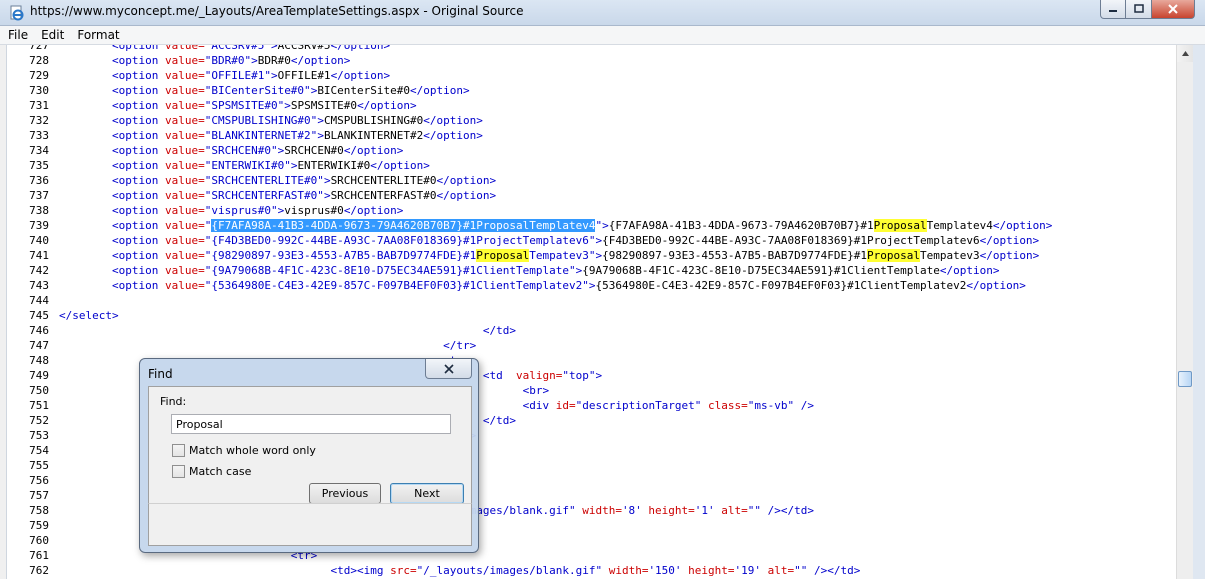  What do you see at coordinates (17, 13) in the screenshot?
I see `ie-document-icon` at bounding box center [17, 13].